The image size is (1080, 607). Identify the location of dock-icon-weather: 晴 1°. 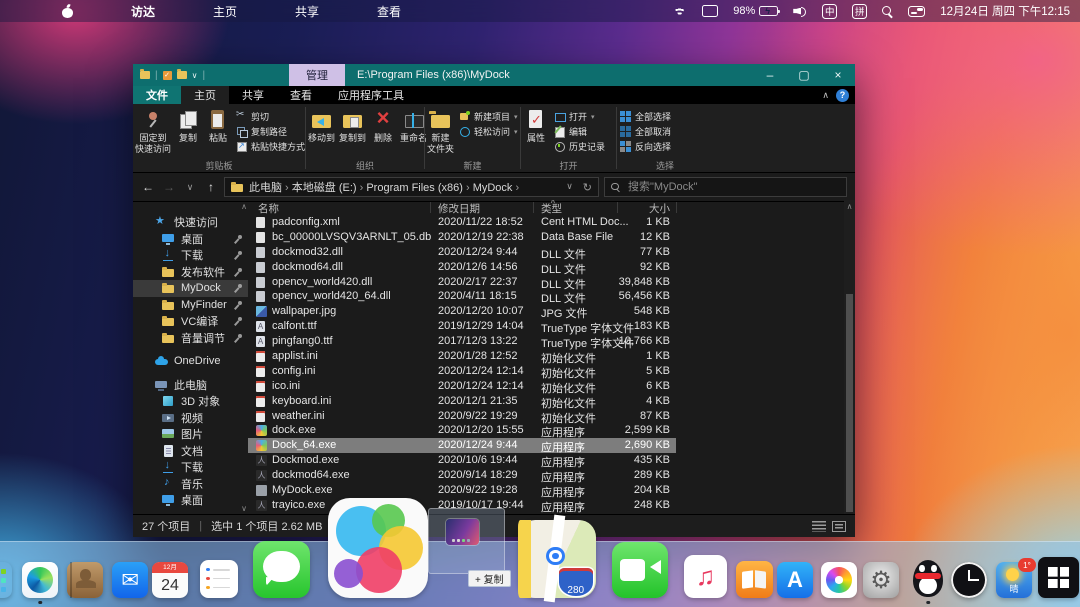
(1016, 578).